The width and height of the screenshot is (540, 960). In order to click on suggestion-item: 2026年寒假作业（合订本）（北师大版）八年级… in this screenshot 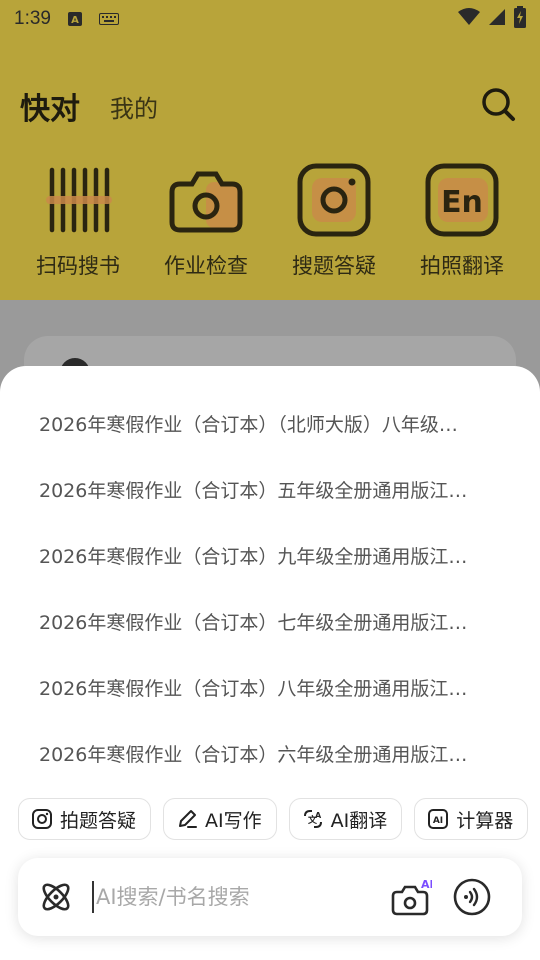, I will do `click(270, 423)`.